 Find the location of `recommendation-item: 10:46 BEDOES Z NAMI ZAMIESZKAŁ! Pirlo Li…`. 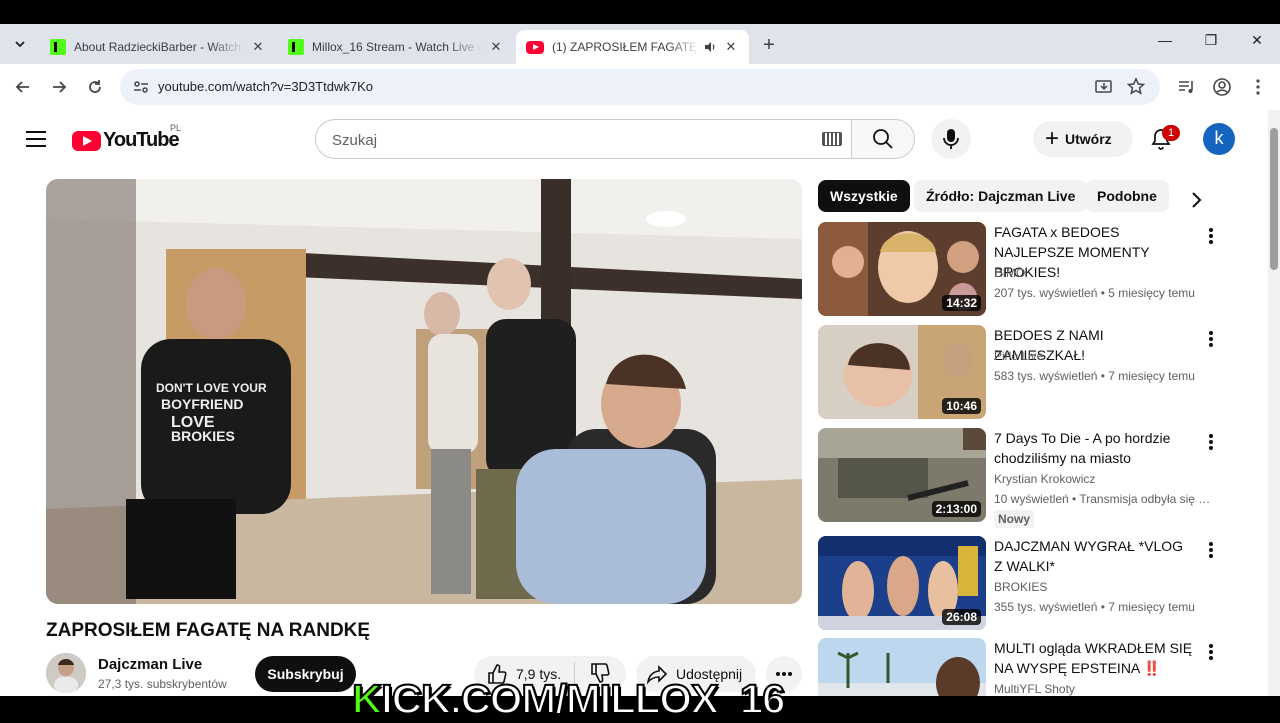

recommendation-item: 10:46 BEDOES Z NAMI ZAMIESZKAŁ! Pirlo Li… is located at coordinates (1043, 373).